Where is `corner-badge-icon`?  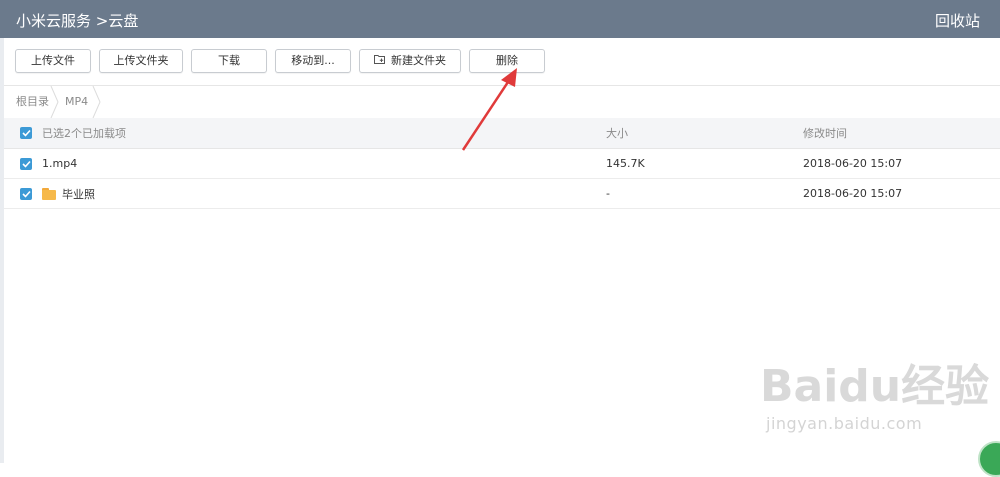
corner-badge-icon is located at coordinates (989, 459).